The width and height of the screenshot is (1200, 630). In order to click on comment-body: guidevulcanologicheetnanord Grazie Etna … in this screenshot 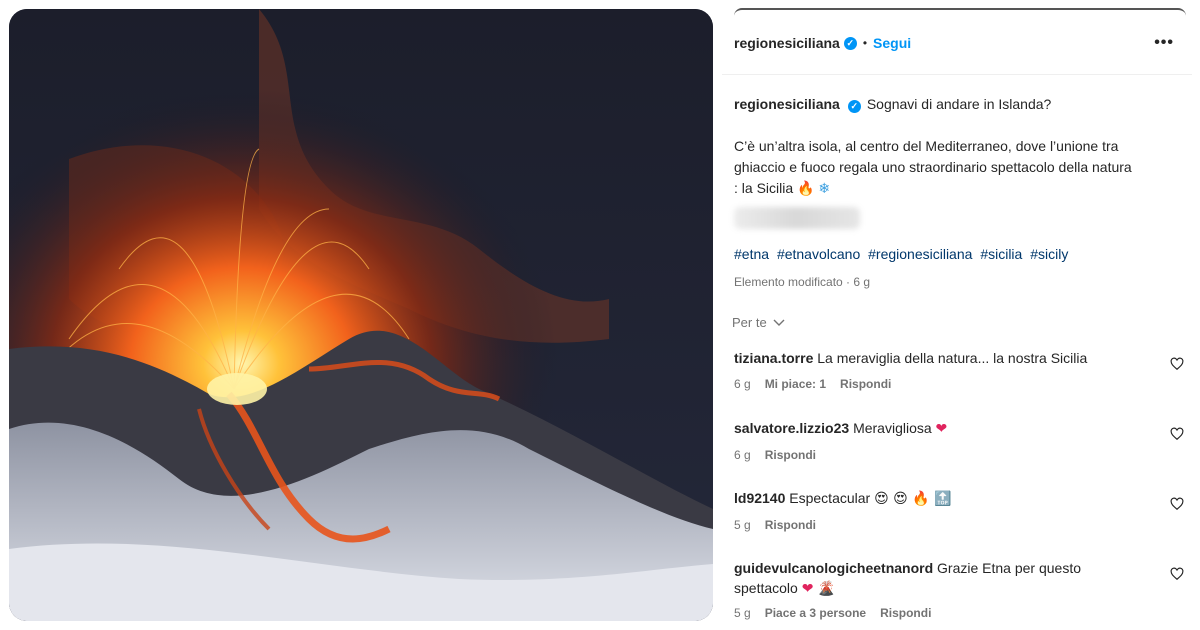, I will do `click(954, 578)`.